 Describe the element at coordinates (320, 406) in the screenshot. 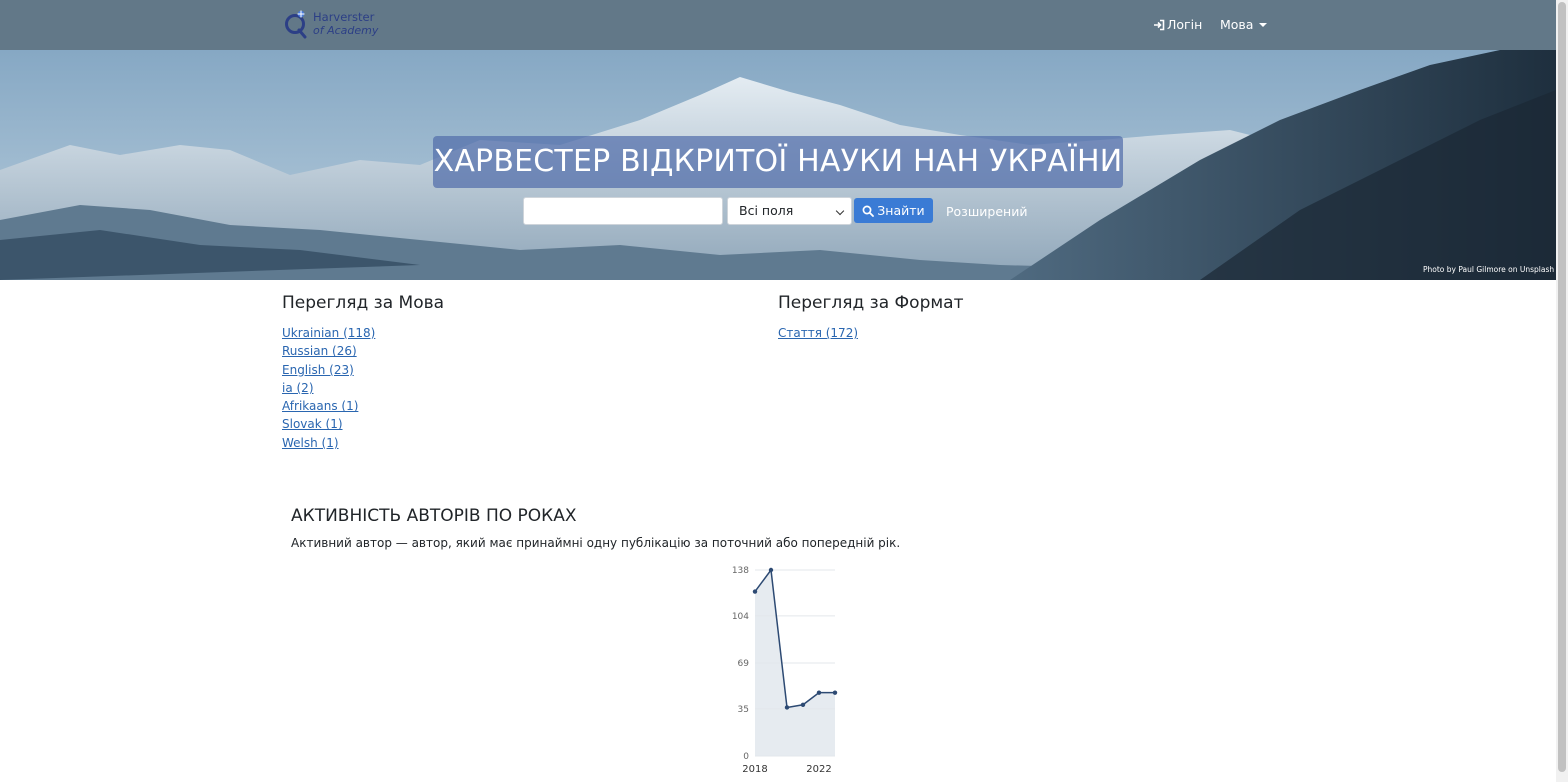

I see `facet-language-link: Afrikaans (1)` at that location.